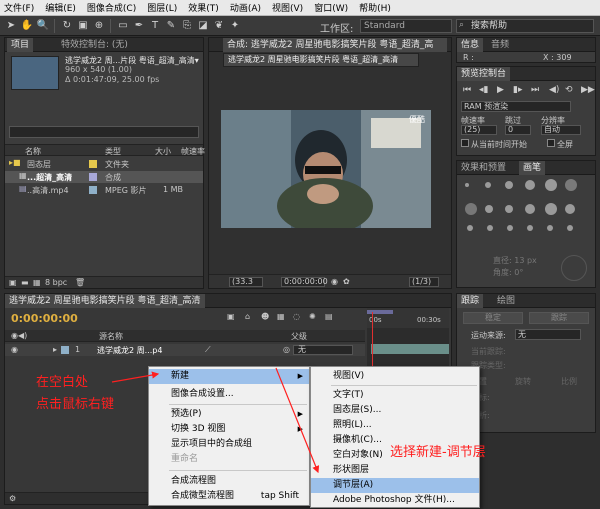  Describe the element at coordinates (135, 377) in the screenshot. I see `arrow-to-context-menu` at that location.